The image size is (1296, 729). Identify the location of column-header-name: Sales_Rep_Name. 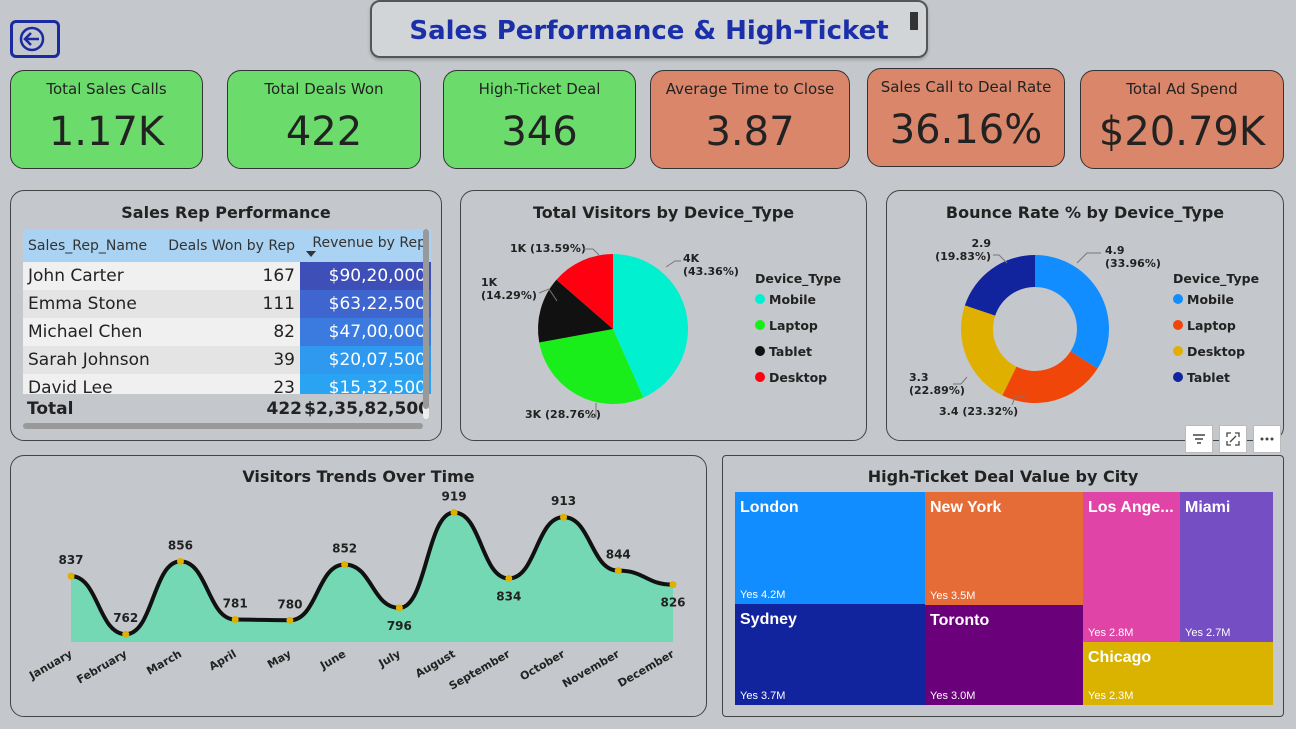
(92, 246).